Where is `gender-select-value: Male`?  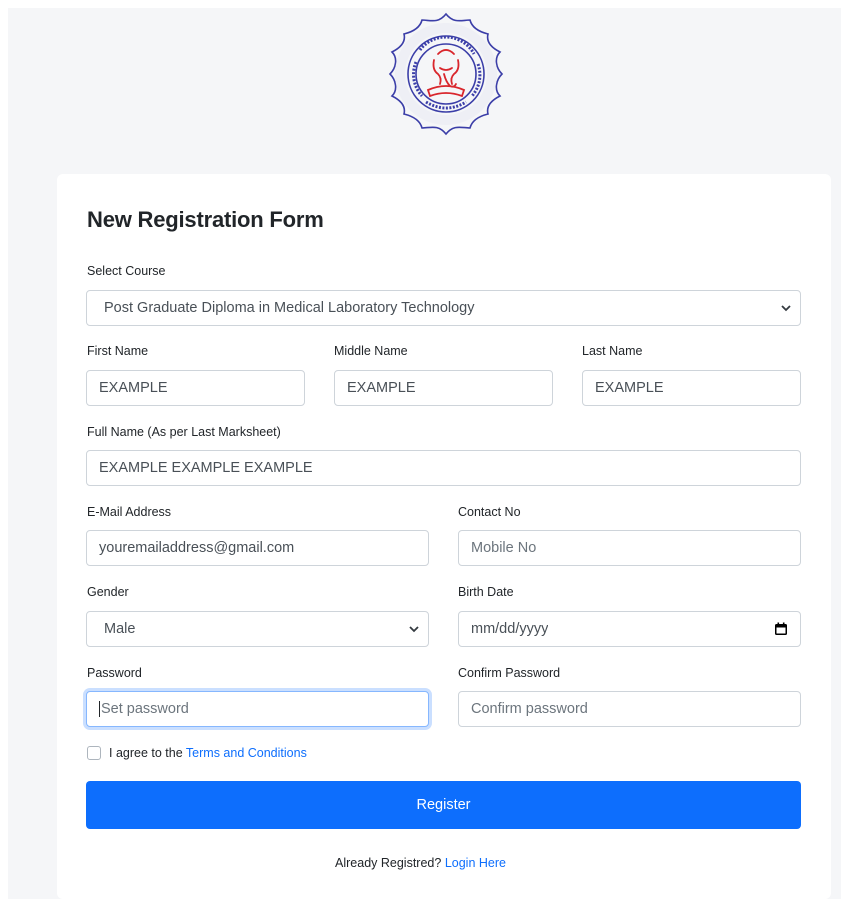 gender-select-value: Male is located at coordinates (120, 629).